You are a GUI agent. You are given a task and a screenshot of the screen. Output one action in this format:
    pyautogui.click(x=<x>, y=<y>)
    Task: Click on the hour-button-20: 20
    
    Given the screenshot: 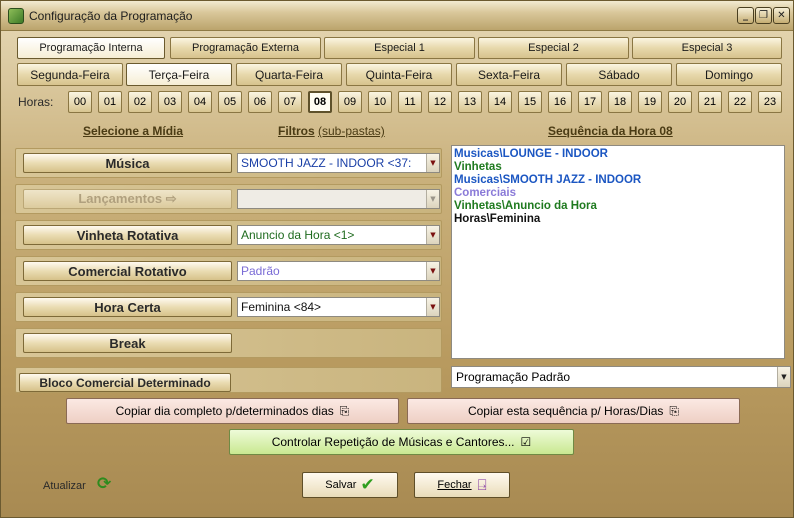 What is the action you would take?
    pyautogui.click(x=680, y=102)
    